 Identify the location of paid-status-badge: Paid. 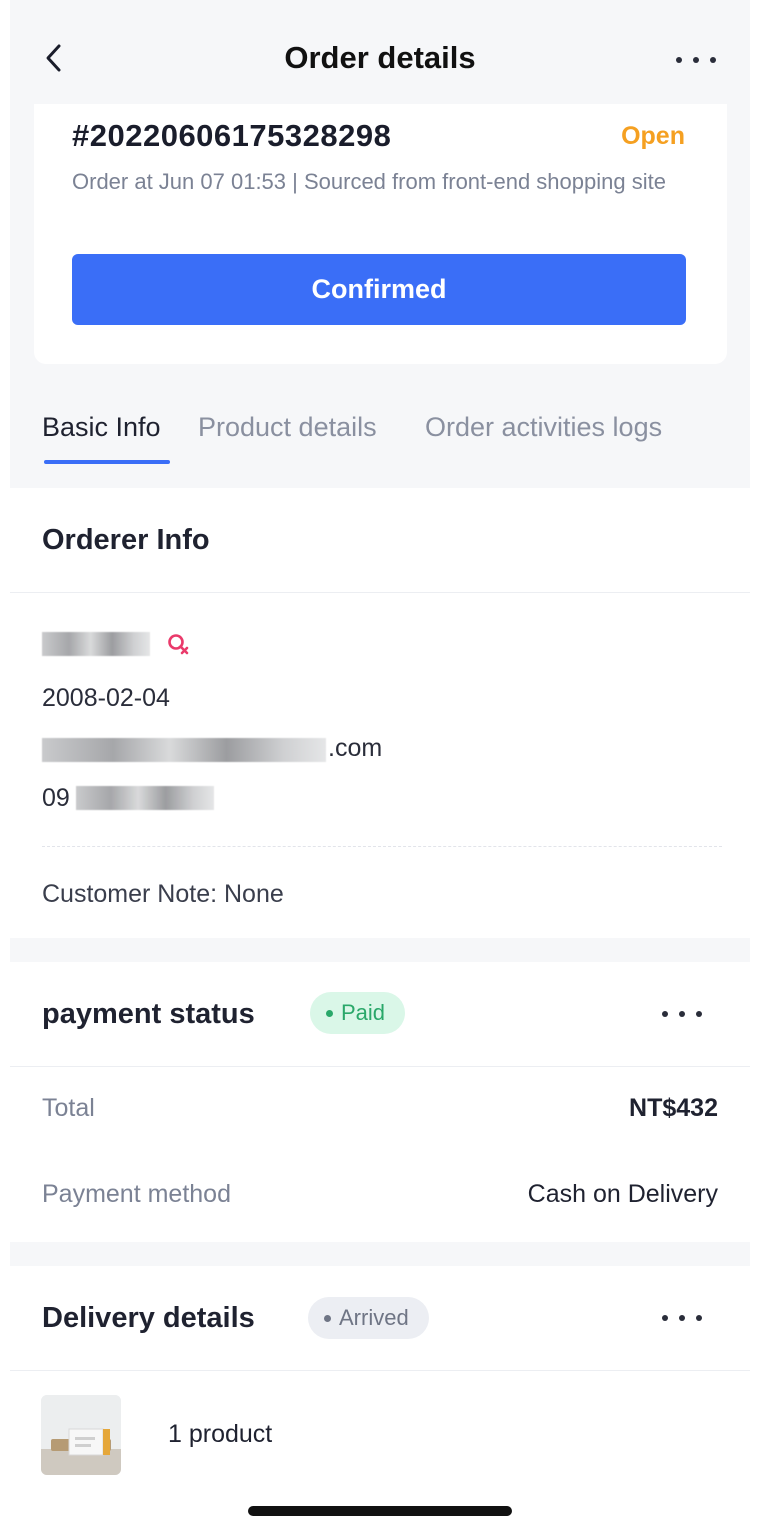
(358, 1013).